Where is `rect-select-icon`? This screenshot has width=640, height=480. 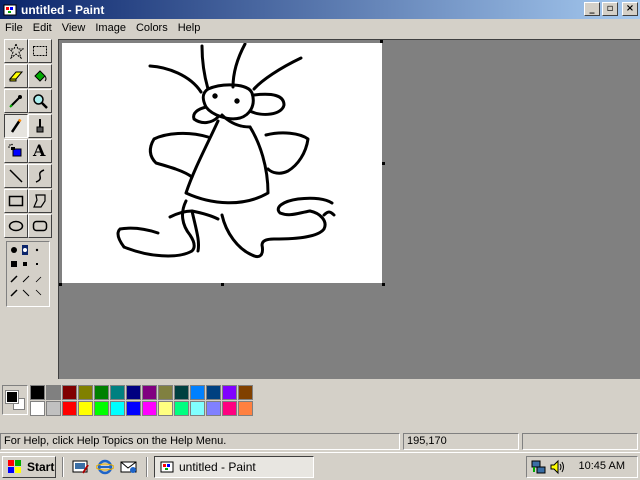 rect-select-icon is located at coordinates (40, 51).